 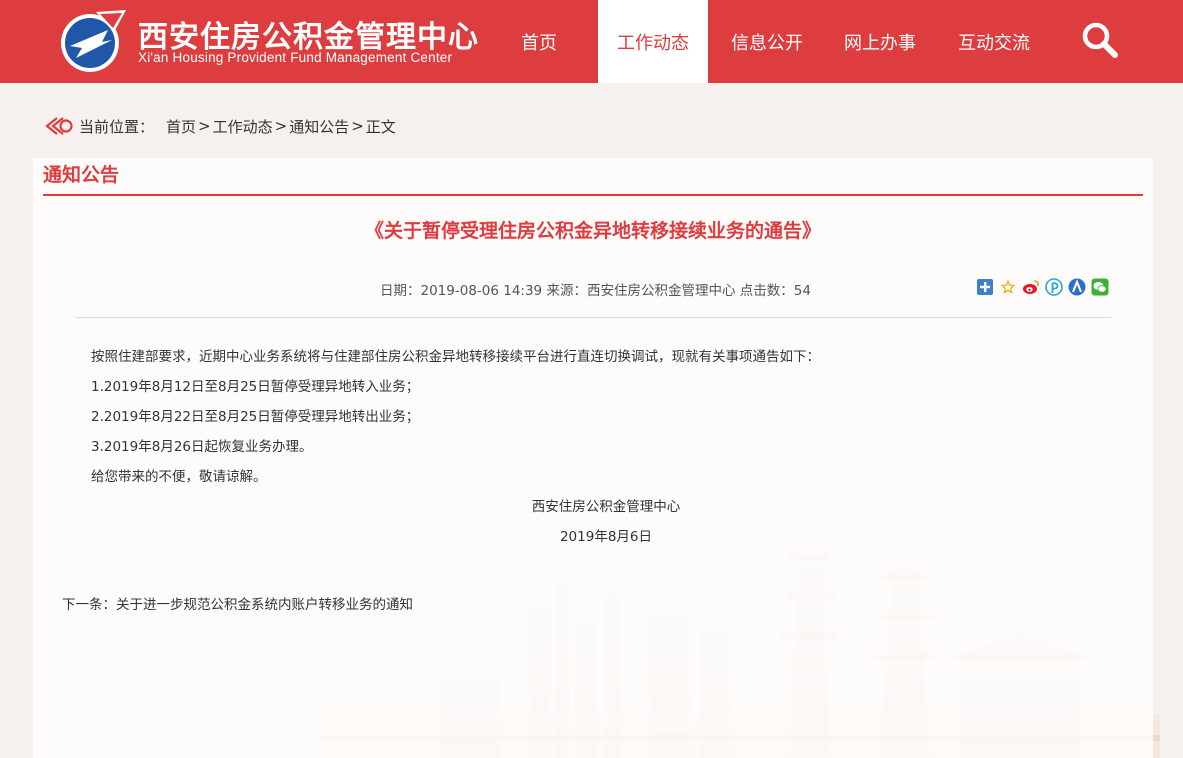 I want to click on search-icon, so click(x=1100, y=40).